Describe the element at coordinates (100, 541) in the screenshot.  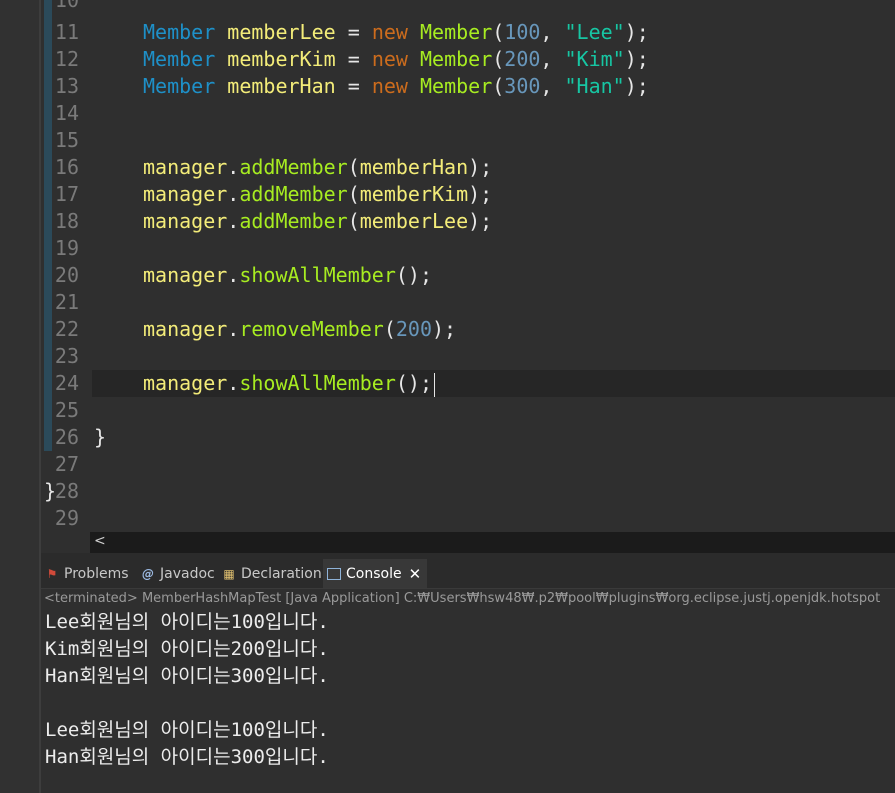
I see `scroll-left-arrow-icon: <` at that location.